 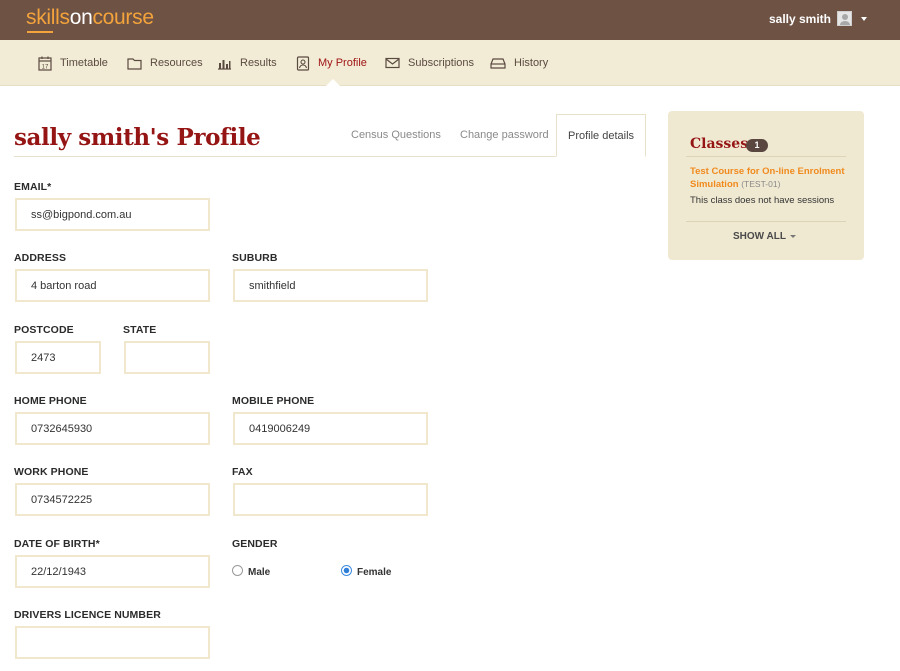 What do you see at coordinates (140, 330) in the screenshot?
I see `state-label: STATE` at bounding box center [140, 330].